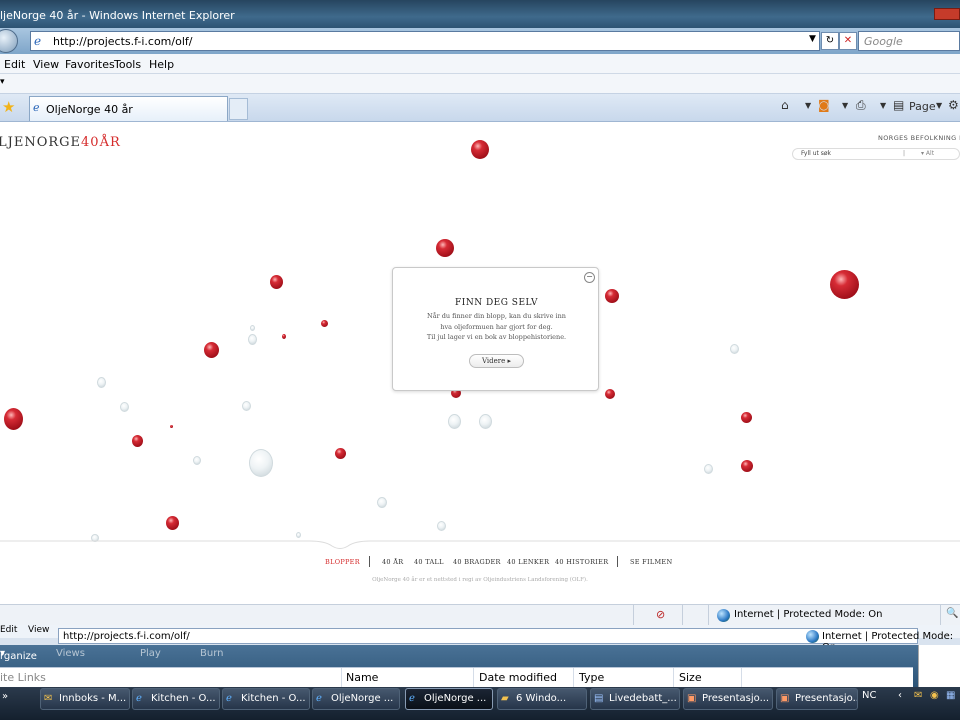 Image resolution: width=960 pixels, height=720 pixels. I want to click on mail-tray-icon: ✉, so click(918, 695).